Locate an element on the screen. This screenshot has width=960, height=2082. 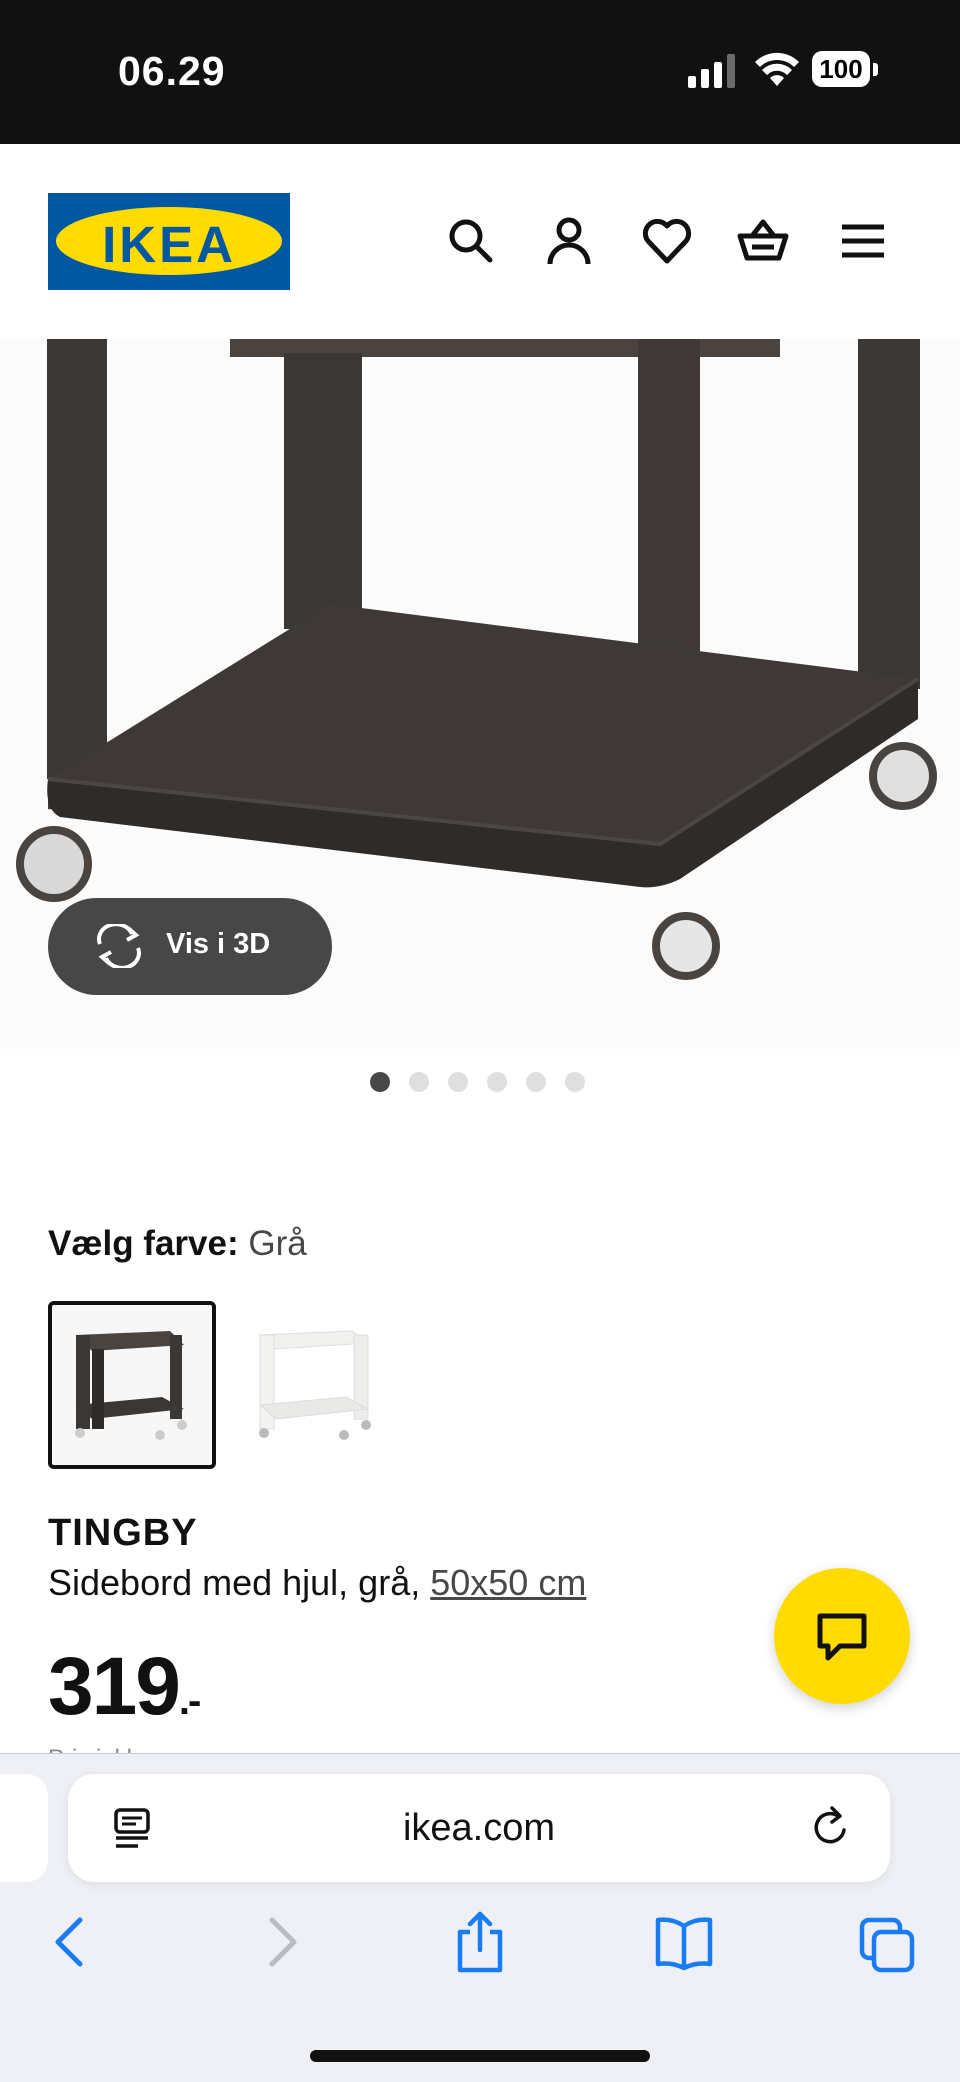
ikea-logo: IKEA is located at coordinates (169, 241).